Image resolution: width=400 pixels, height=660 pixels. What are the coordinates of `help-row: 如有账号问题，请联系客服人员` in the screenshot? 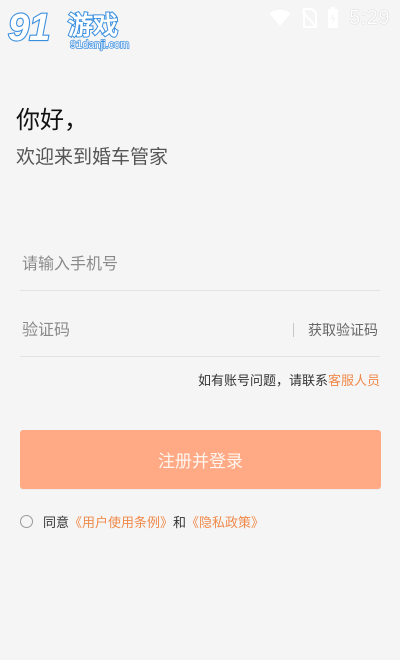 It's located at (289, 379).